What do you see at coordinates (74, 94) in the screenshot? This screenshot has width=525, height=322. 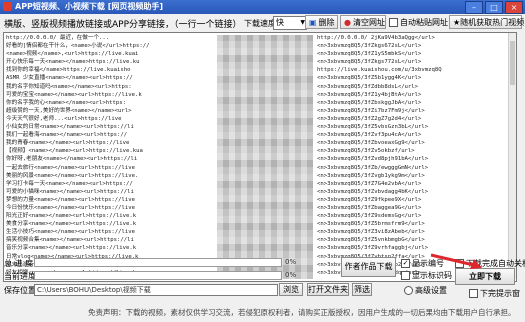 I see `link-line: 可爱的宝宝<name></name><url>https://live.k` at bounding box center [74, 94].